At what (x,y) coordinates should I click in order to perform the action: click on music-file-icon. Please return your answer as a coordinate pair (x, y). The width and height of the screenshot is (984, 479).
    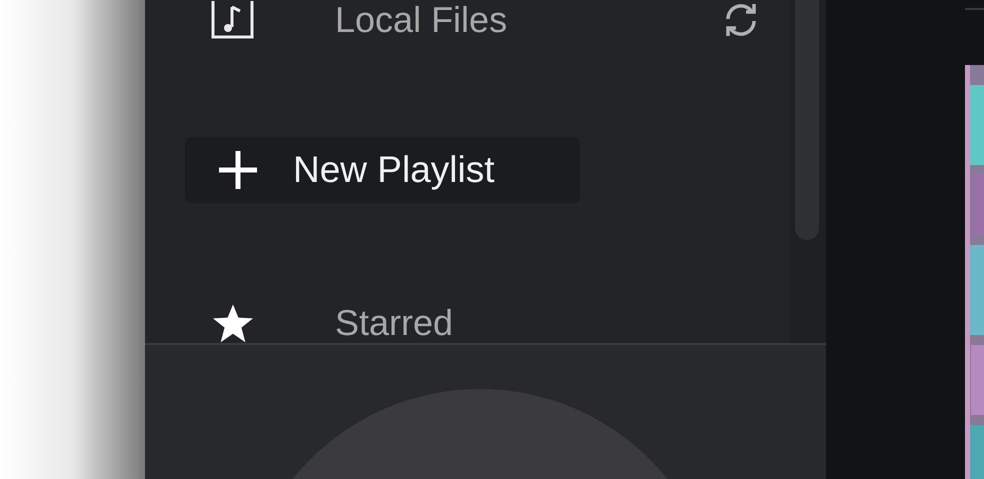
    Looking at the image, I should click on (232, 19).